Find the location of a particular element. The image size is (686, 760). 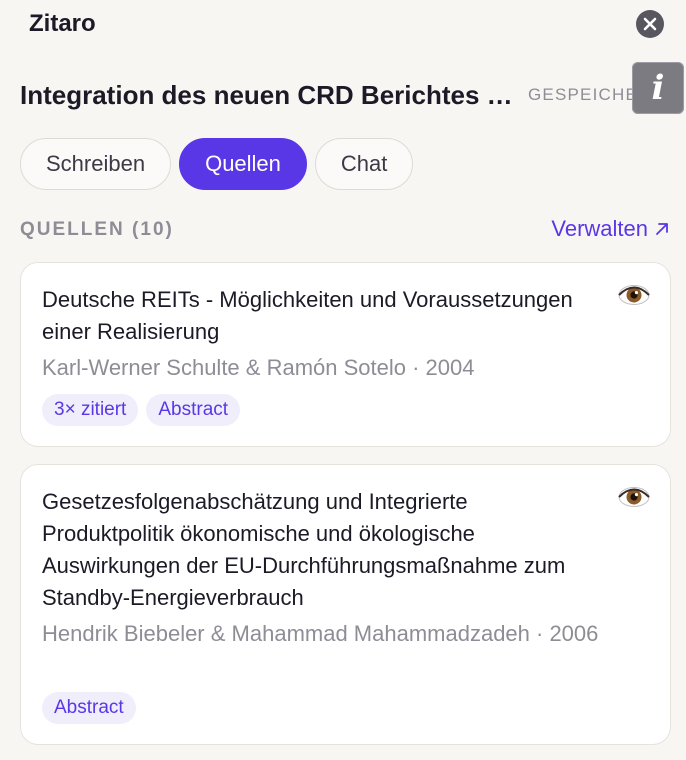

header-bar: Zitaro is located at coordinates (343, 24).